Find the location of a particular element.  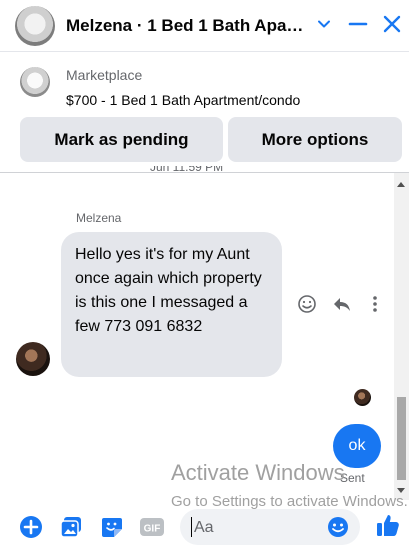

gif-icon: GIF is located at coordinates (152, 527).